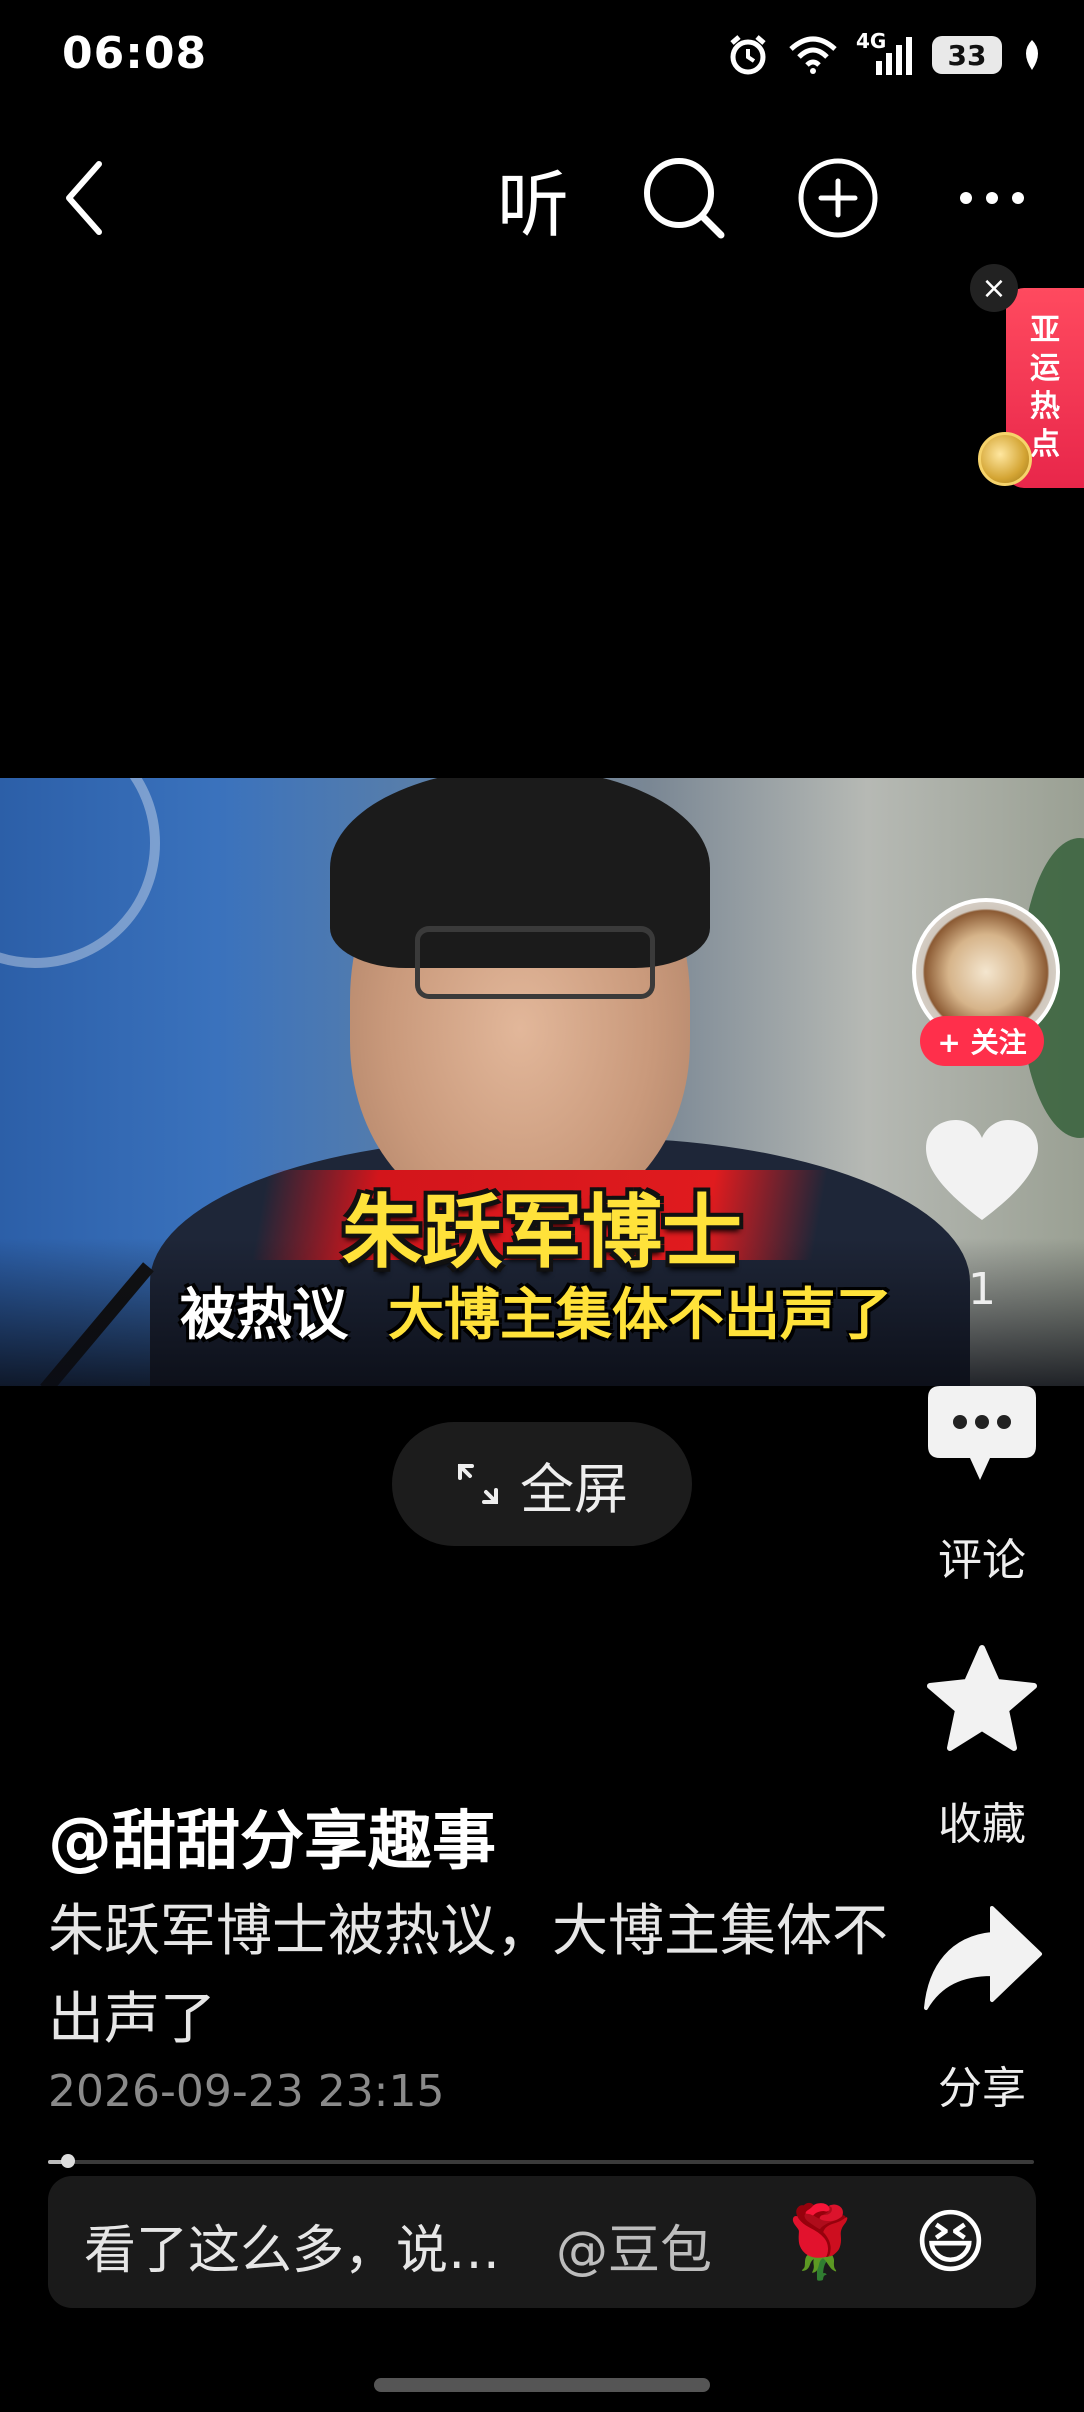  What do you see at coordinates (748, 55) in the screenshot?
I see `alarm-icon` at bounding box center [748, 55].